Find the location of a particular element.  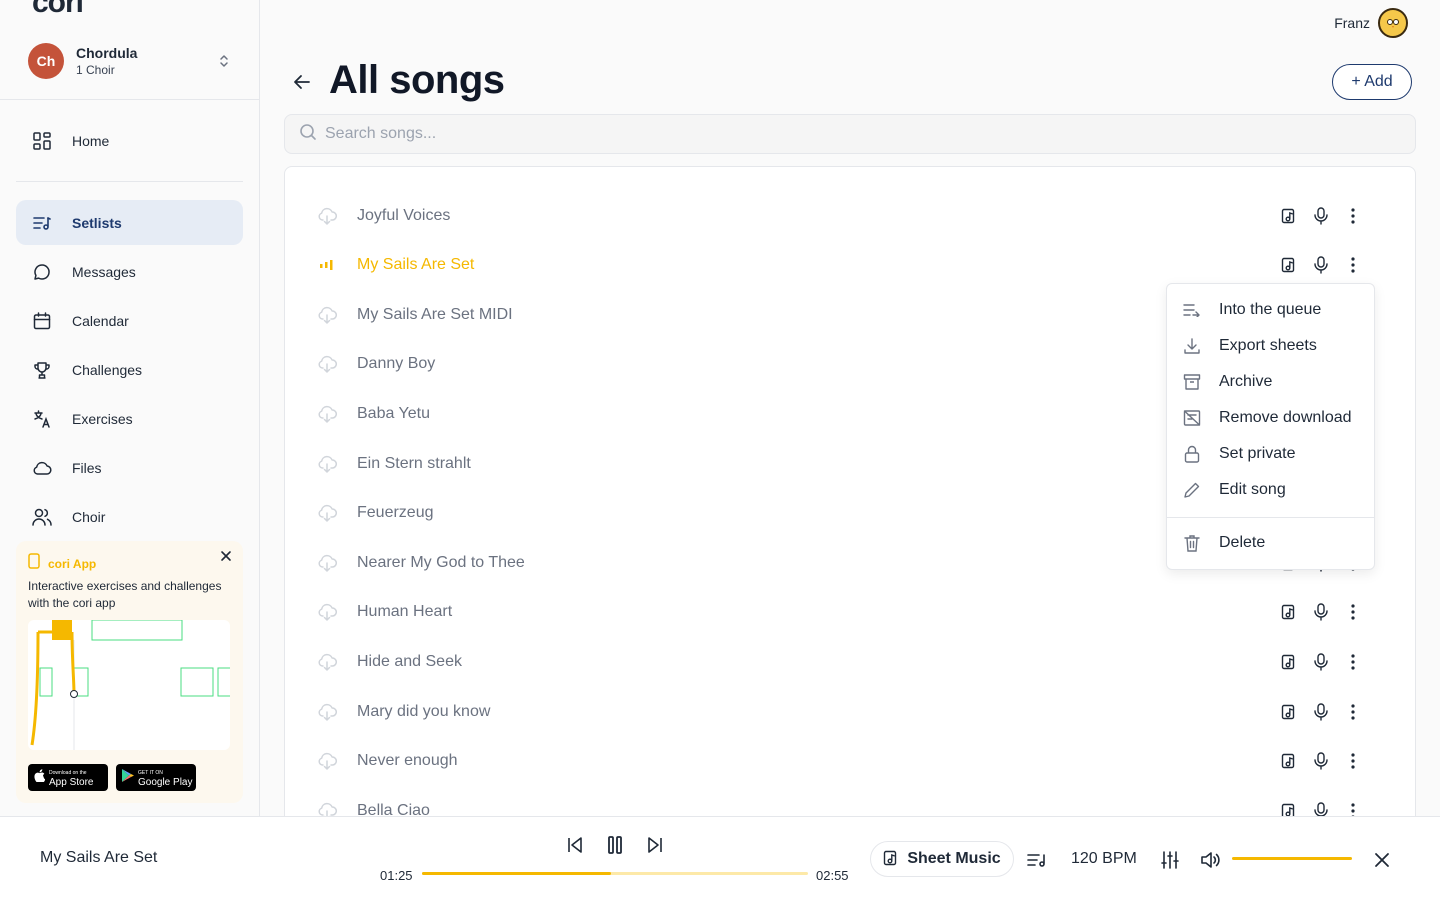

app-store-badge: Download on the App Store is located at coordinates (68, 777).